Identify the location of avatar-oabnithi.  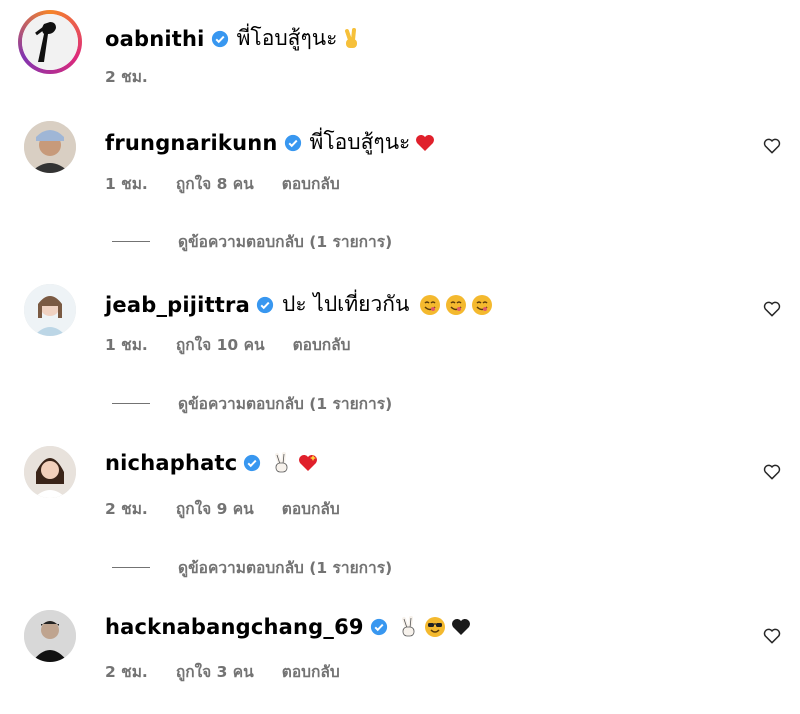
(50, 42).